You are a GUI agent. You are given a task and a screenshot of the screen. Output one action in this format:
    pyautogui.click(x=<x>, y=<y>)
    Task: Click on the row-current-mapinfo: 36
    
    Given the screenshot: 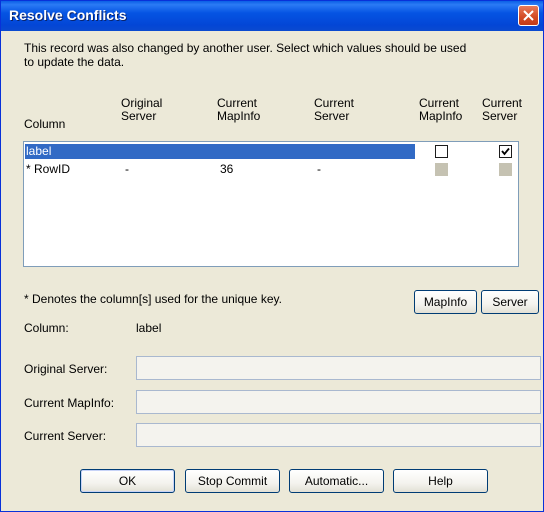 What is the action you would take?
    pyautogui.click(x=227, y=169)
    